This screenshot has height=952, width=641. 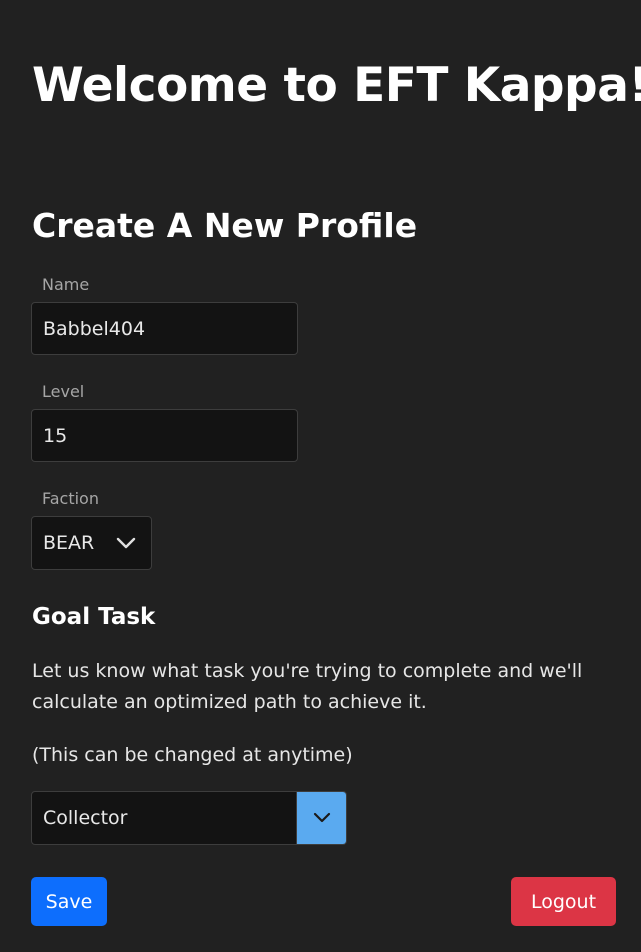 I want to click on goal-task-dropdown-toggle, so click(x=321, y=818).